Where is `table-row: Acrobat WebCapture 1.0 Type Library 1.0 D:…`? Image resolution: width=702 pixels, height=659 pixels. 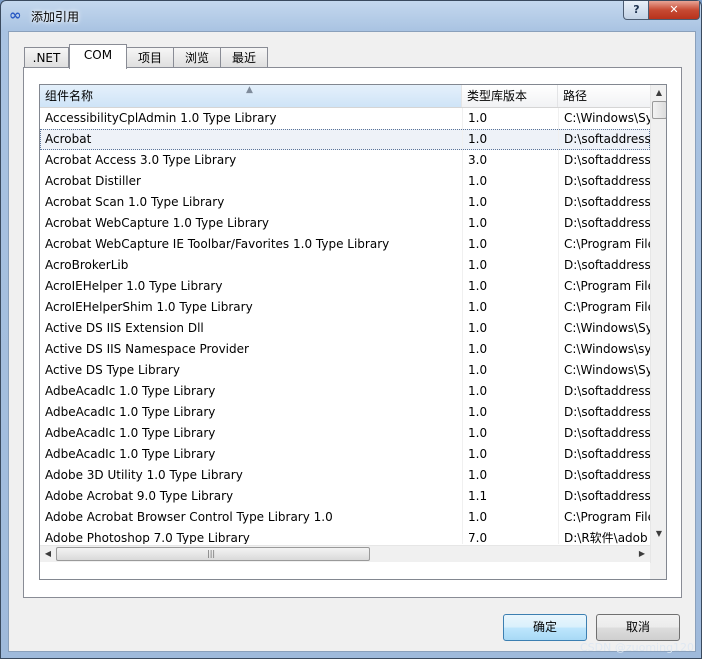 table-row: Acrobat WebCapture 1.0 Type Library 1.0 D:… is located at coordinates (345, 223).